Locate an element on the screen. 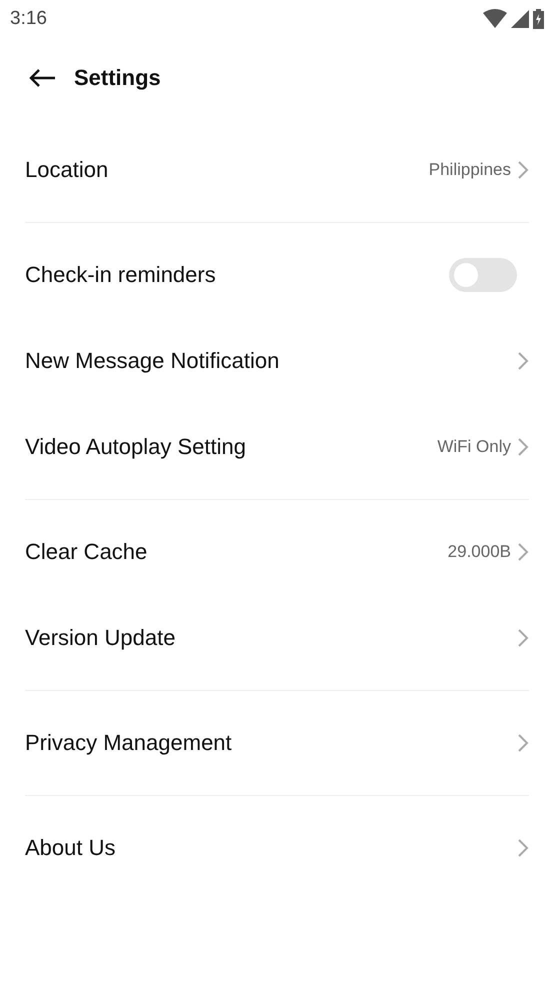  toggle-switch is located at coordinates (483, 275).